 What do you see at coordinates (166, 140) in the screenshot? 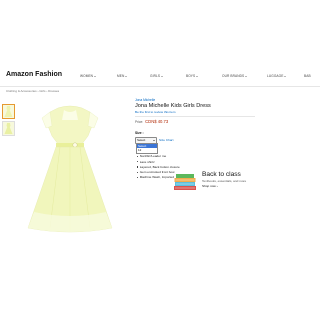
I see `size-chart-link: Size Chart` at bounding box center [166, 140].